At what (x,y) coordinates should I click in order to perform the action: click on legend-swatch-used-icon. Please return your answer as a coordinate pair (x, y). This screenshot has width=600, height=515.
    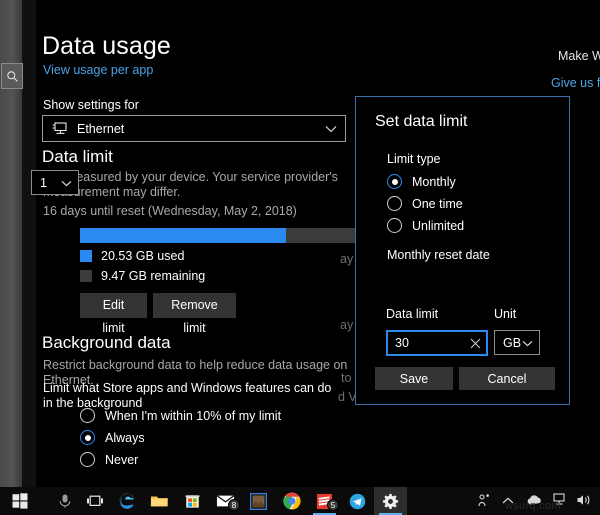
    Looking at the image, I should click on (86, 256).